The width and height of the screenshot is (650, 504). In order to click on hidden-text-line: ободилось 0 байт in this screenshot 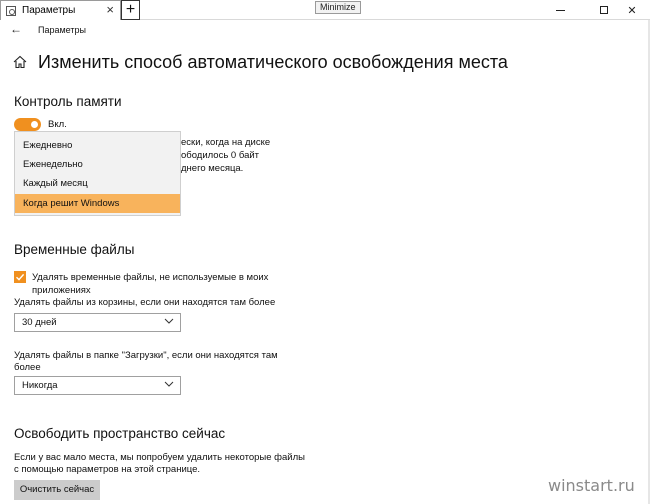, I will do `click(220, 155)`.